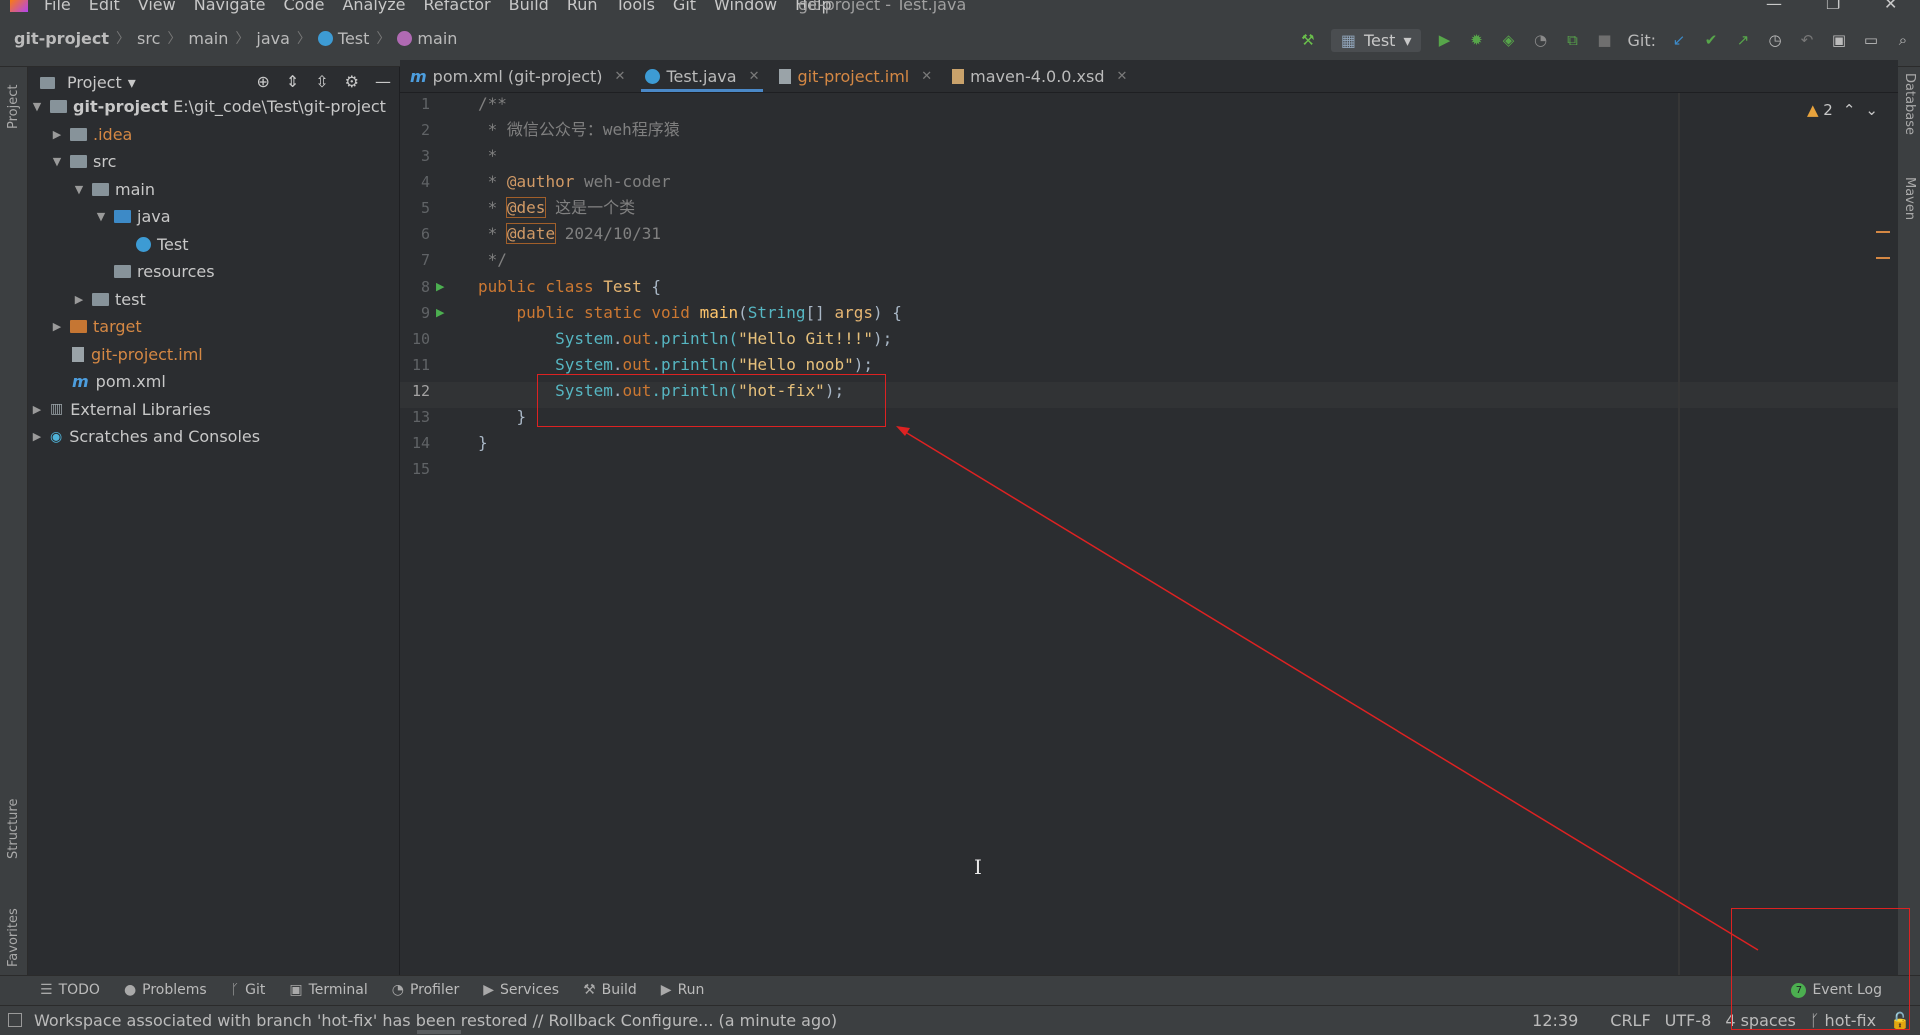 The image size is (1920, 1035). Describe the element at coordinates (88, 82) in the screenshot. I see `project-view-dropdown: Project ▾` at that location.